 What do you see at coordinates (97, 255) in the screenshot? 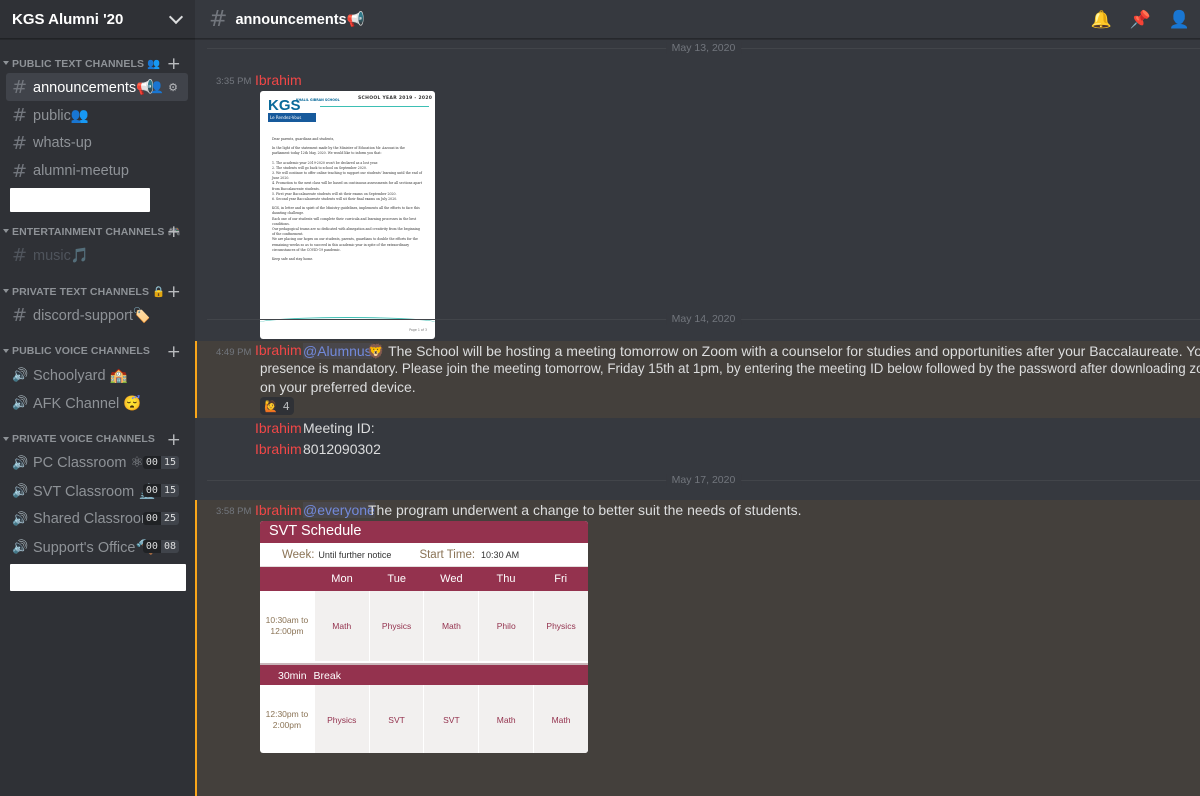
I see `channel-music: # music🎵` at bounding box center [97, 255].